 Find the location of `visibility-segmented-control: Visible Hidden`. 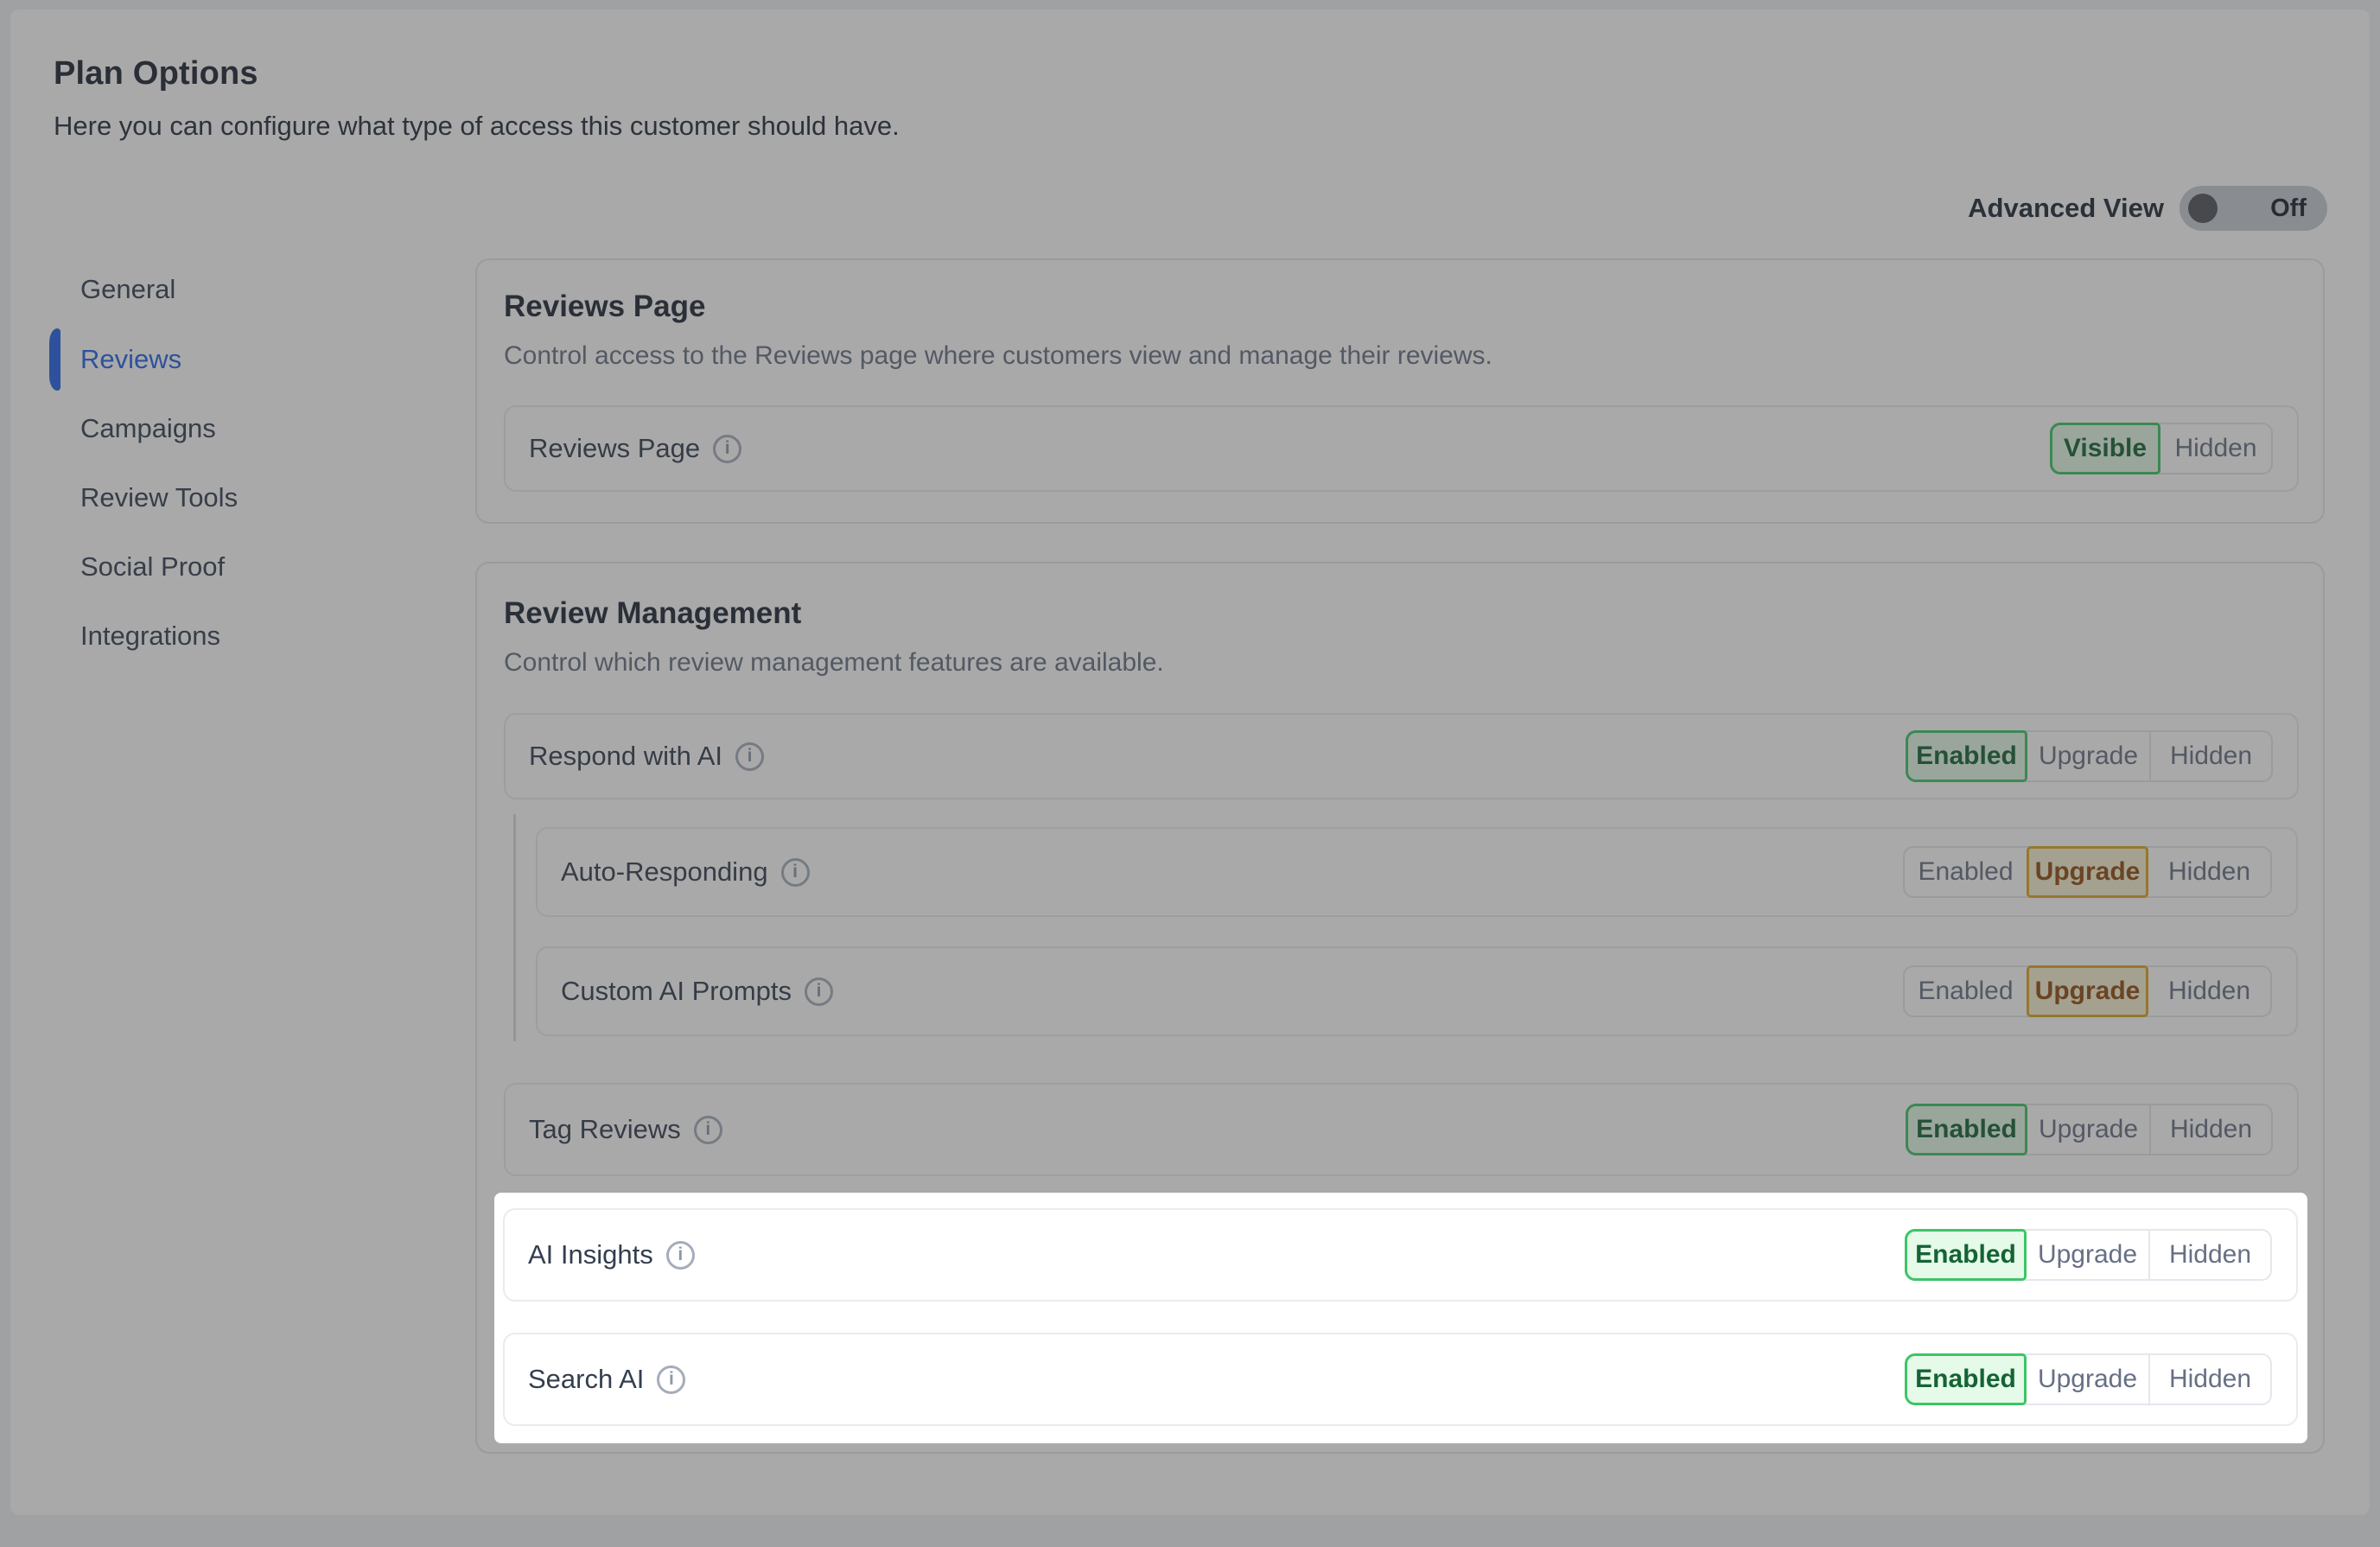

visibility-segmented-control: Visible Hidden is located at coordinates (2161, 449).